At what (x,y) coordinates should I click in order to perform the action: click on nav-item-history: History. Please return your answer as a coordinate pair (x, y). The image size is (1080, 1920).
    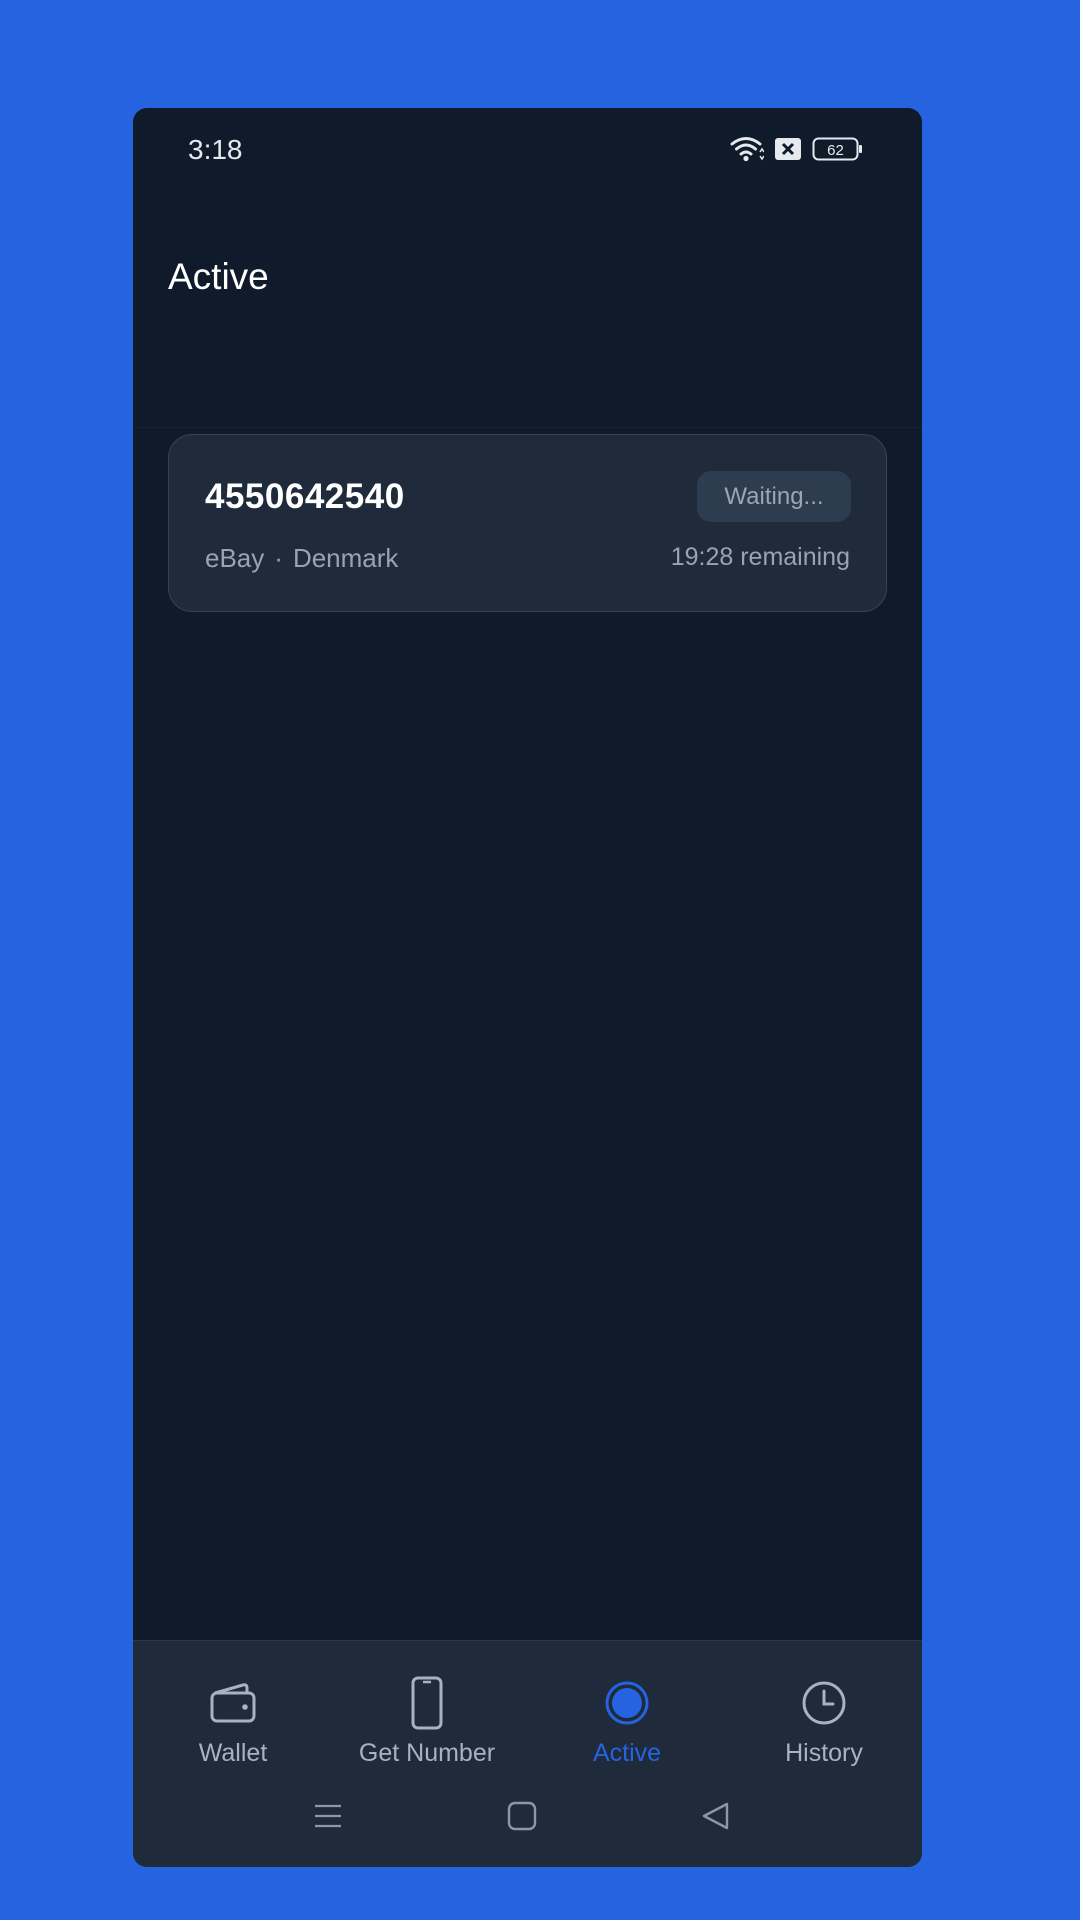
    Looking at the image, I should click on (823, 1722).